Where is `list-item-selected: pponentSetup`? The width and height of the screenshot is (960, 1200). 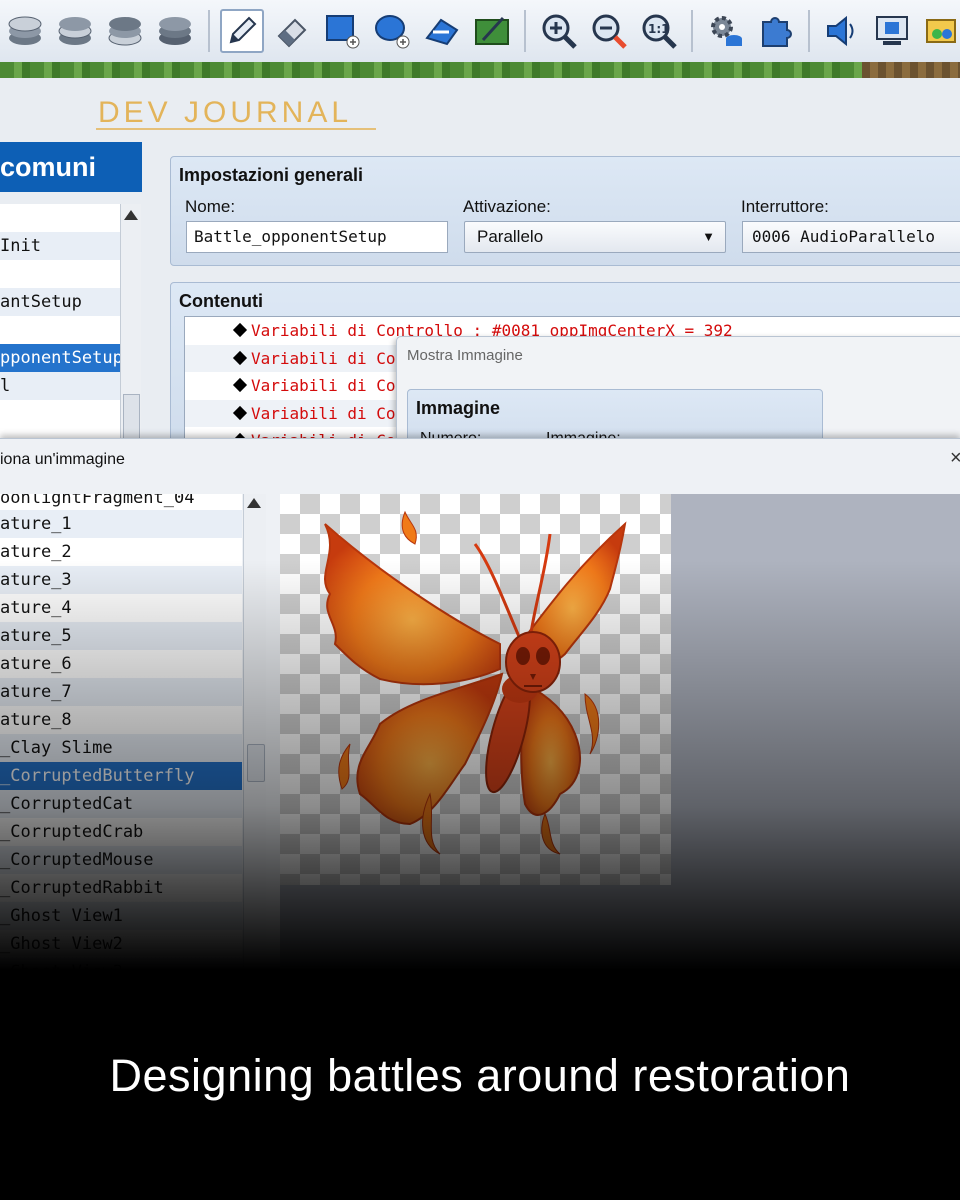 list-item-selected: pponentSetup is located at coordinates (60, 358).